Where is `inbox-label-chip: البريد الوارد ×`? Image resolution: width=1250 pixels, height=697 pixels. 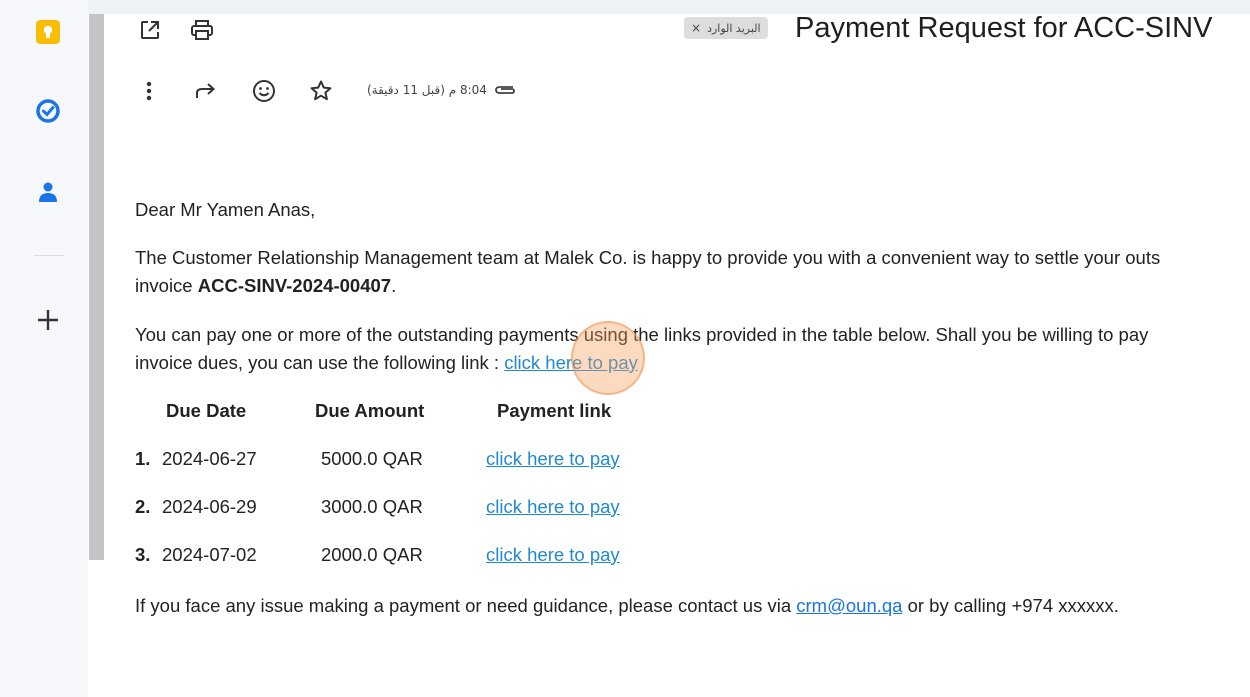 inbox-label-chip: البريد الوارد × is located at coordinates (726, 28).